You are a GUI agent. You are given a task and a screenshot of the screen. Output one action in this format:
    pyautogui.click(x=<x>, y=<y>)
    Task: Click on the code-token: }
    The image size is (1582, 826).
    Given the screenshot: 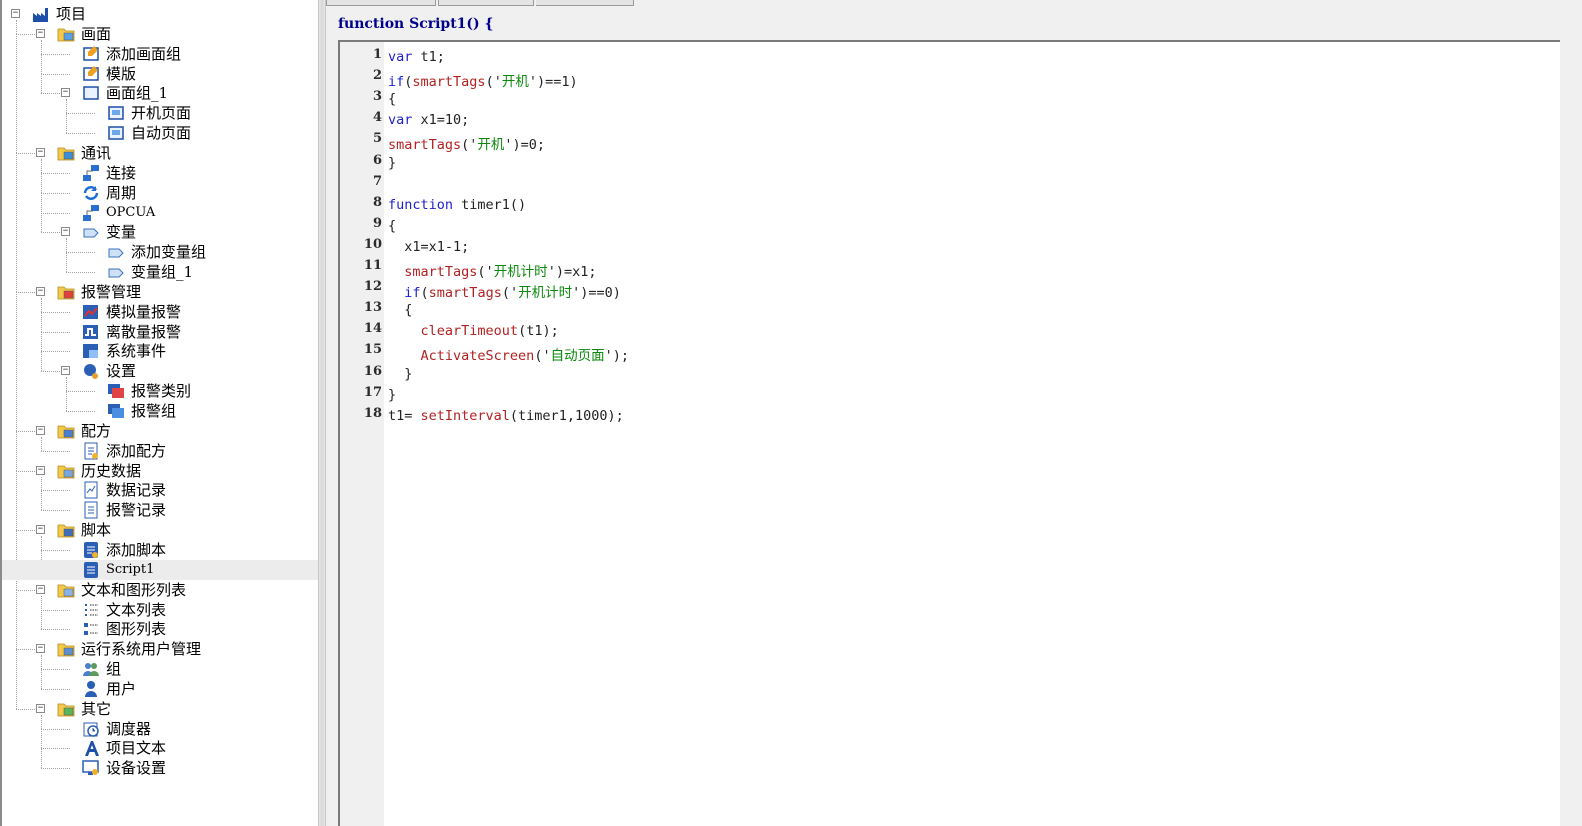 What is the action you would take?
    pyautogui.click(x=392, y=162)
    